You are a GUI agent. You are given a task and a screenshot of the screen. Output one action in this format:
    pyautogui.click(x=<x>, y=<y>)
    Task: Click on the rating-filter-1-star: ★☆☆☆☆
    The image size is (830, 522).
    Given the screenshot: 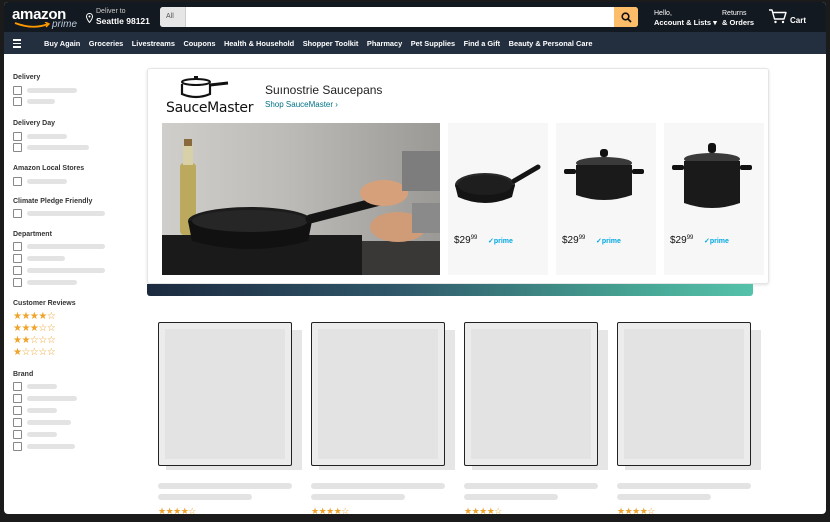 What is the action you would take?
    pyautogui.click(x=34, y=353)
    